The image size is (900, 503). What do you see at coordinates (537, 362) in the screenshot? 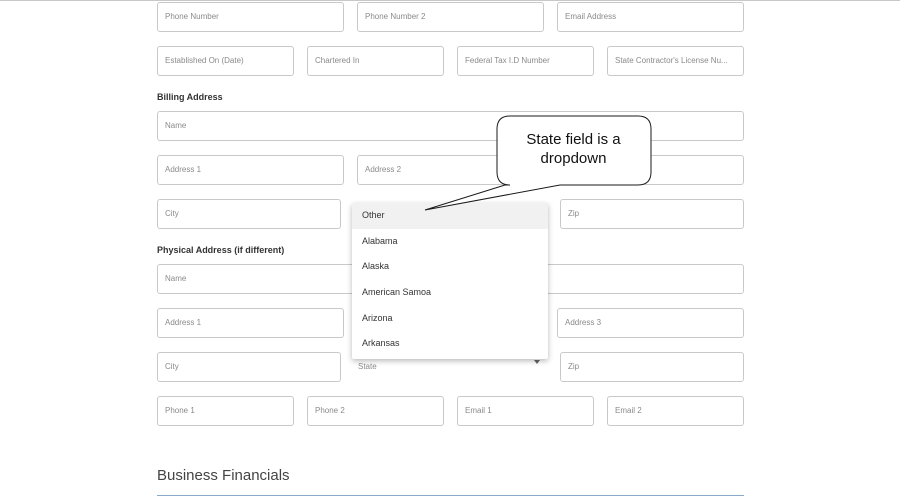
I see `chevron-down-icon` at bounding box center [537, 362].